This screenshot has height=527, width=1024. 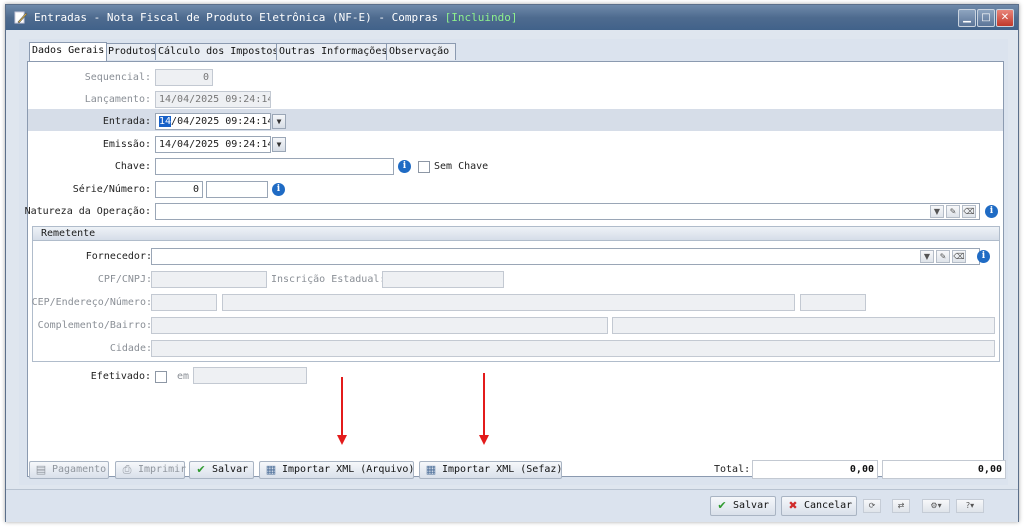 I want to click on xml-file-icon: ▦, so click(x=271, y=469).